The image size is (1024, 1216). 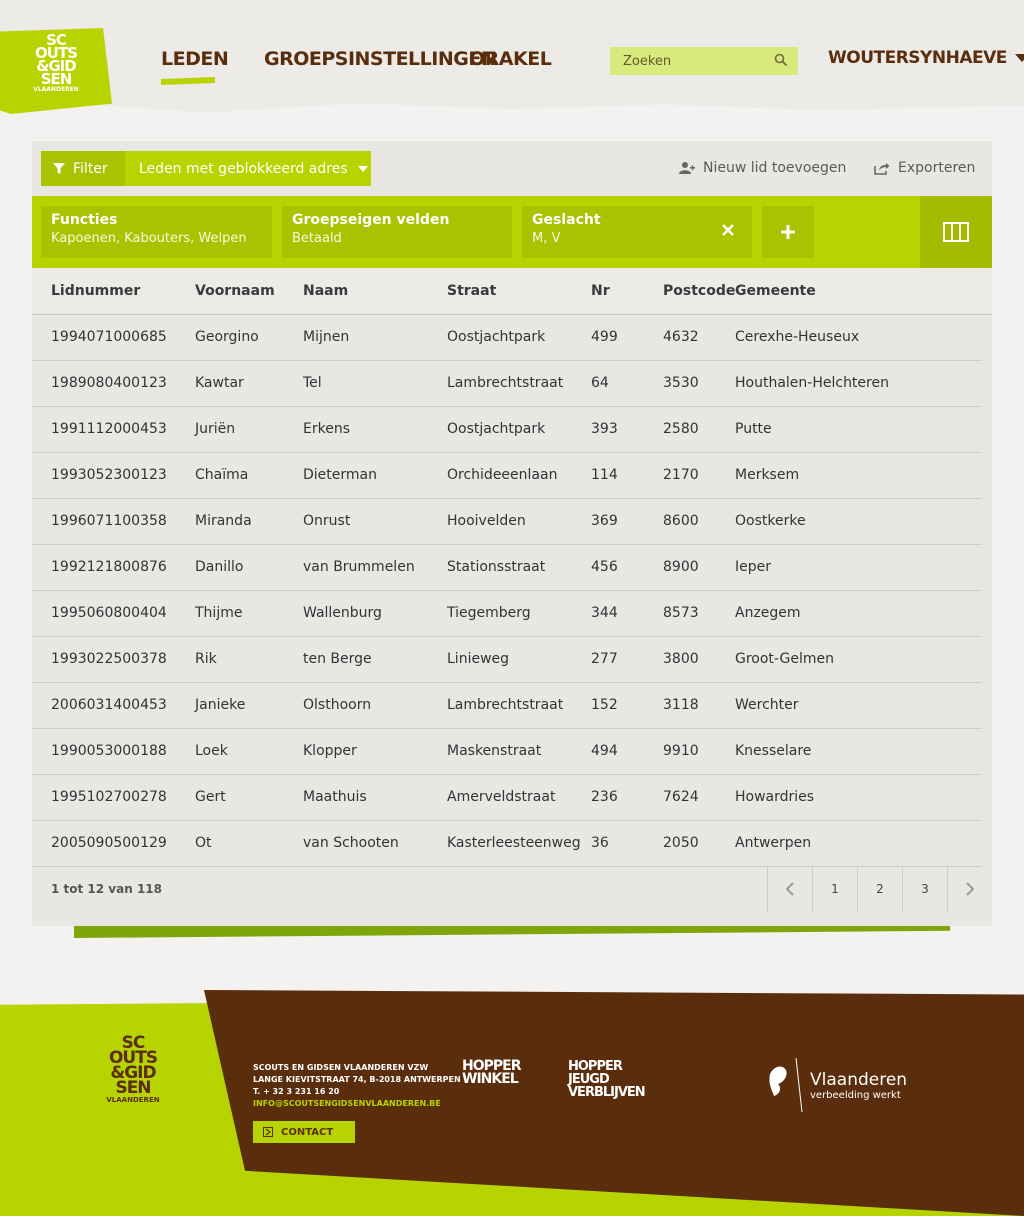 I want to click on vlaanderen-title: Vlaanderen, so click(x=859, y=1079).